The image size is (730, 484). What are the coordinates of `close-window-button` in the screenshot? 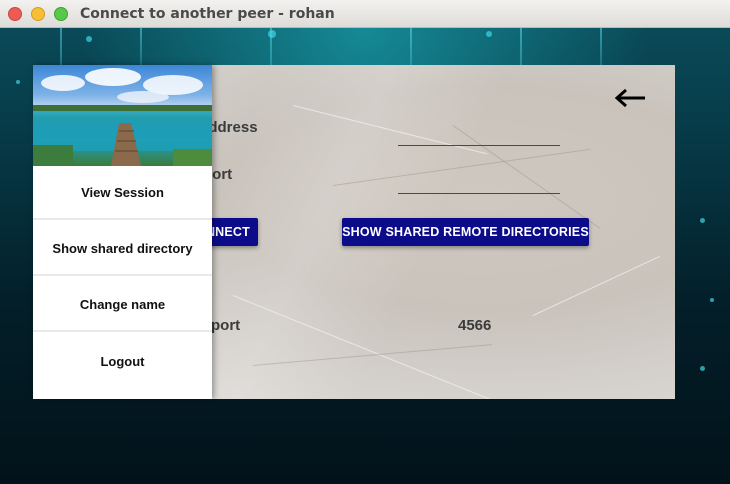 It's located at (15, 14).